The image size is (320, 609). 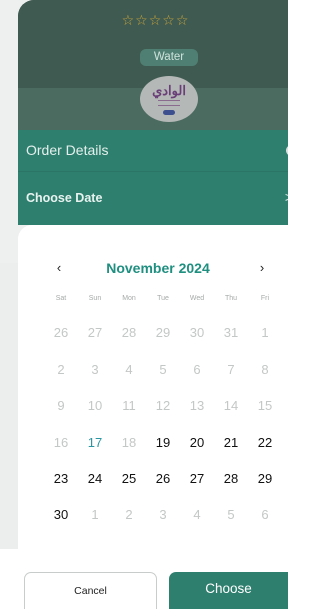 What do you see at coordinates (153, 198) in the screenshot?
I see `choose-date-bar: Choose Date >` at bounding box center [153, 198].